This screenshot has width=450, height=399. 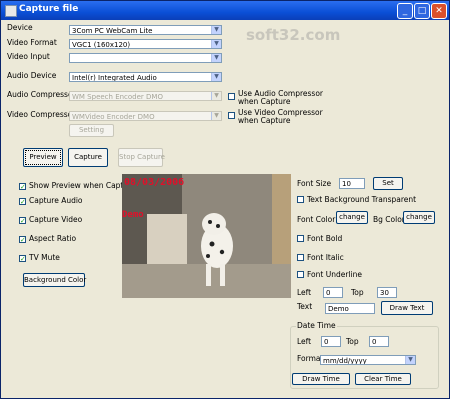 What do you see at coordinates (281, 97) in the screenshot?
I see `use-audio-compressor-label: Use Audio Compressor when Capture` at bounding box center [281, 97].